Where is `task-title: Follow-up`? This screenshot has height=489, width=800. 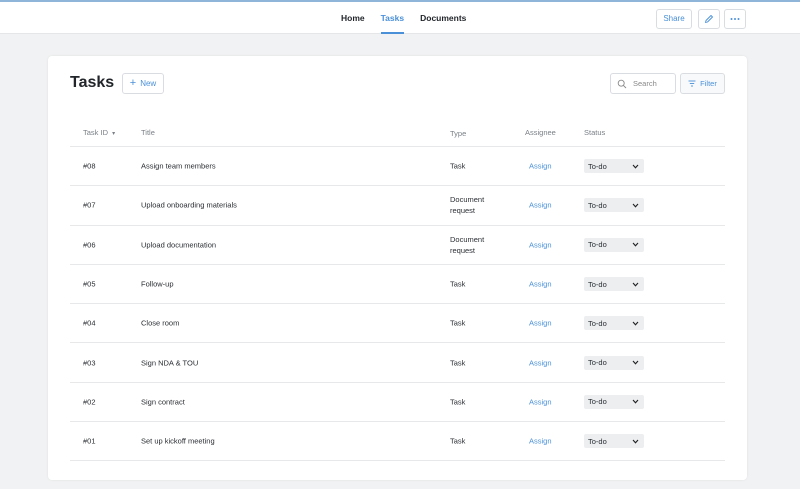
task-title: Follow-up is located at coordinates (157, 284).